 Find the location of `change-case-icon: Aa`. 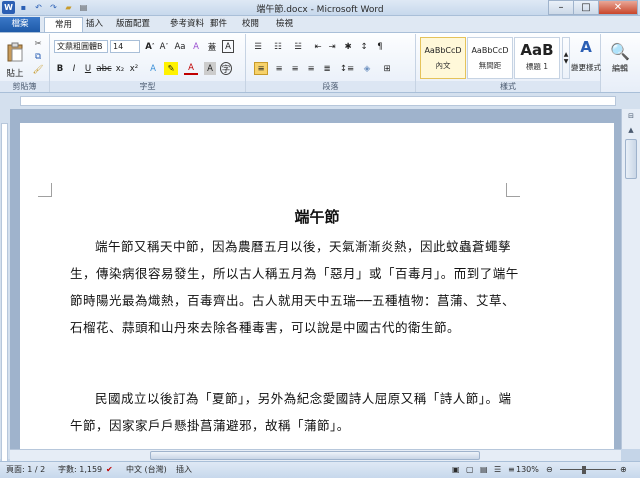

change-case-icon: Aa is located at coordinates (180, 46).